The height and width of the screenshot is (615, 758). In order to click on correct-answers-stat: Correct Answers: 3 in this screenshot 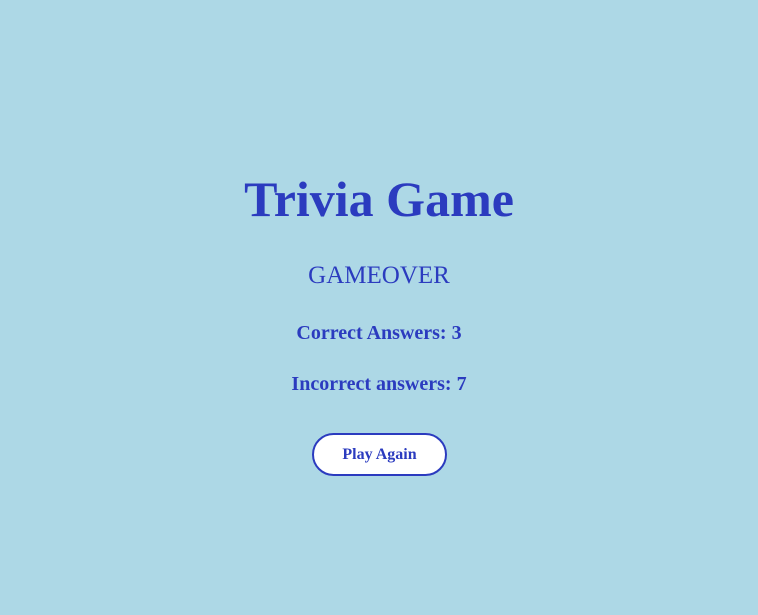, I will do `click(379, 333)`.